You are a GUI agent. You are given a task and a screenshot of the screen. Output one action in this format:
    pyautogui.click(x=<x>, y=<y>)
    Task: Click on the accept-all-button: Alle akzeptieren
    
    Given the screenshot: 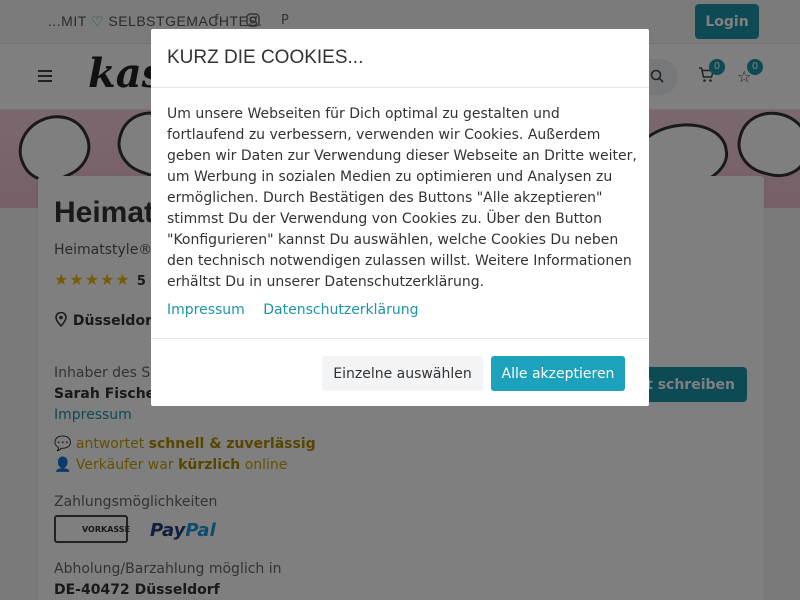 What is the action you would take?
    pyautogui.click(x=558, y=373)
    